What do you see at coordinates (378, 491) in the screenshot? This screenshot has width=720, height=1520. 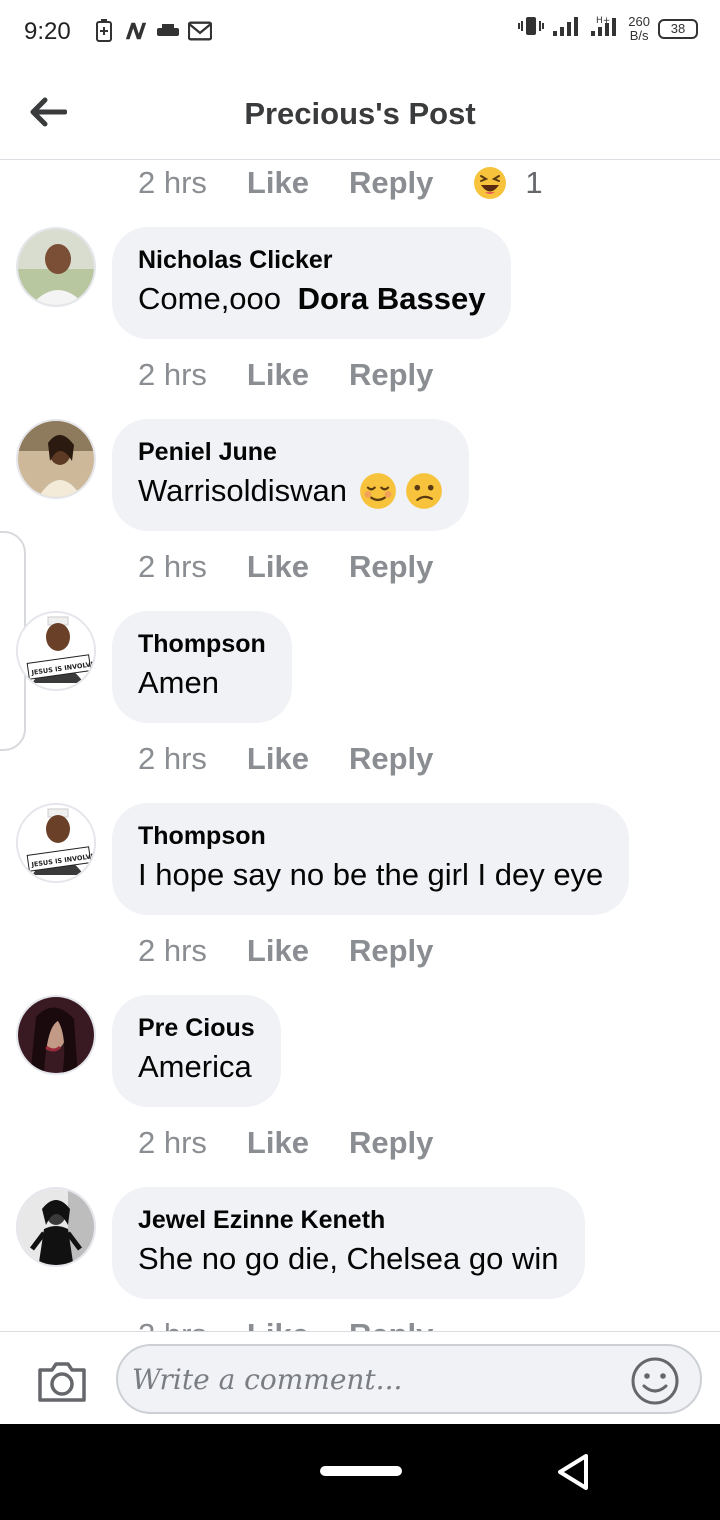 I see `relieved-emoji-icon` at bounding box center [378, 491].